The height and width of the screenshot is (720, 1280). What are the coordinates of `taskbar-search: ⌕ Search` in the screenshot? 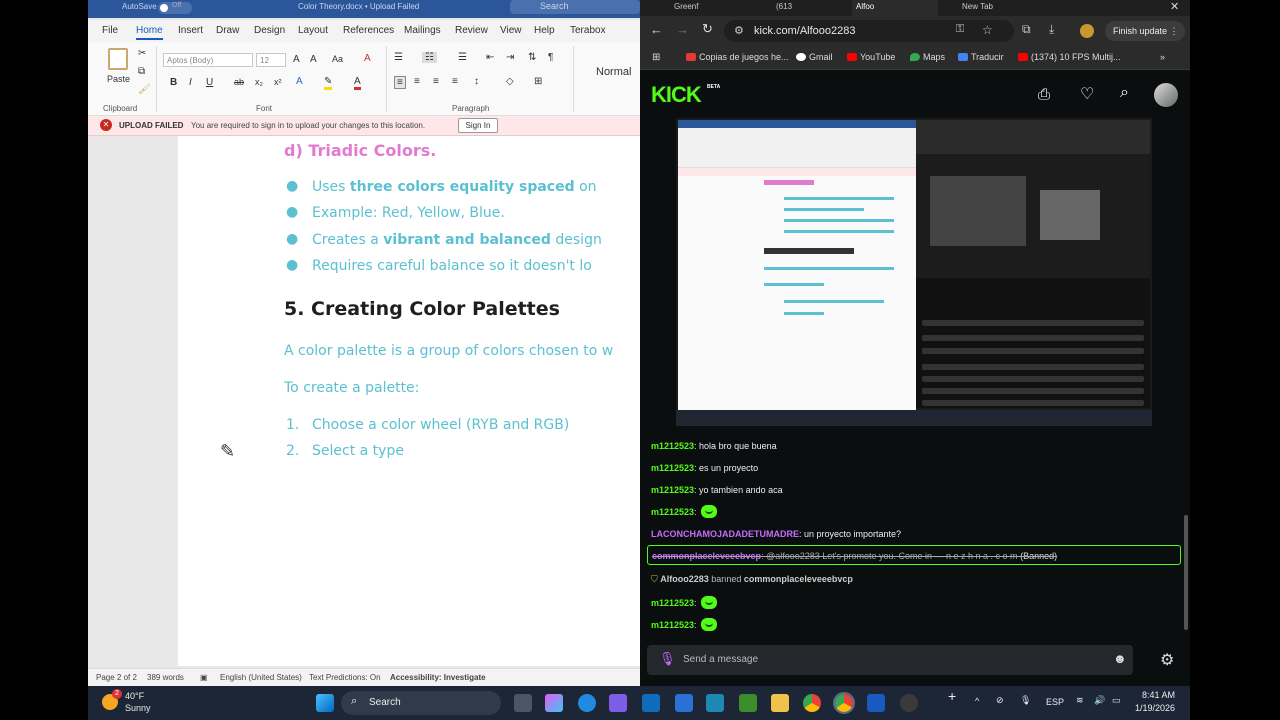 It's located at (421, 703).